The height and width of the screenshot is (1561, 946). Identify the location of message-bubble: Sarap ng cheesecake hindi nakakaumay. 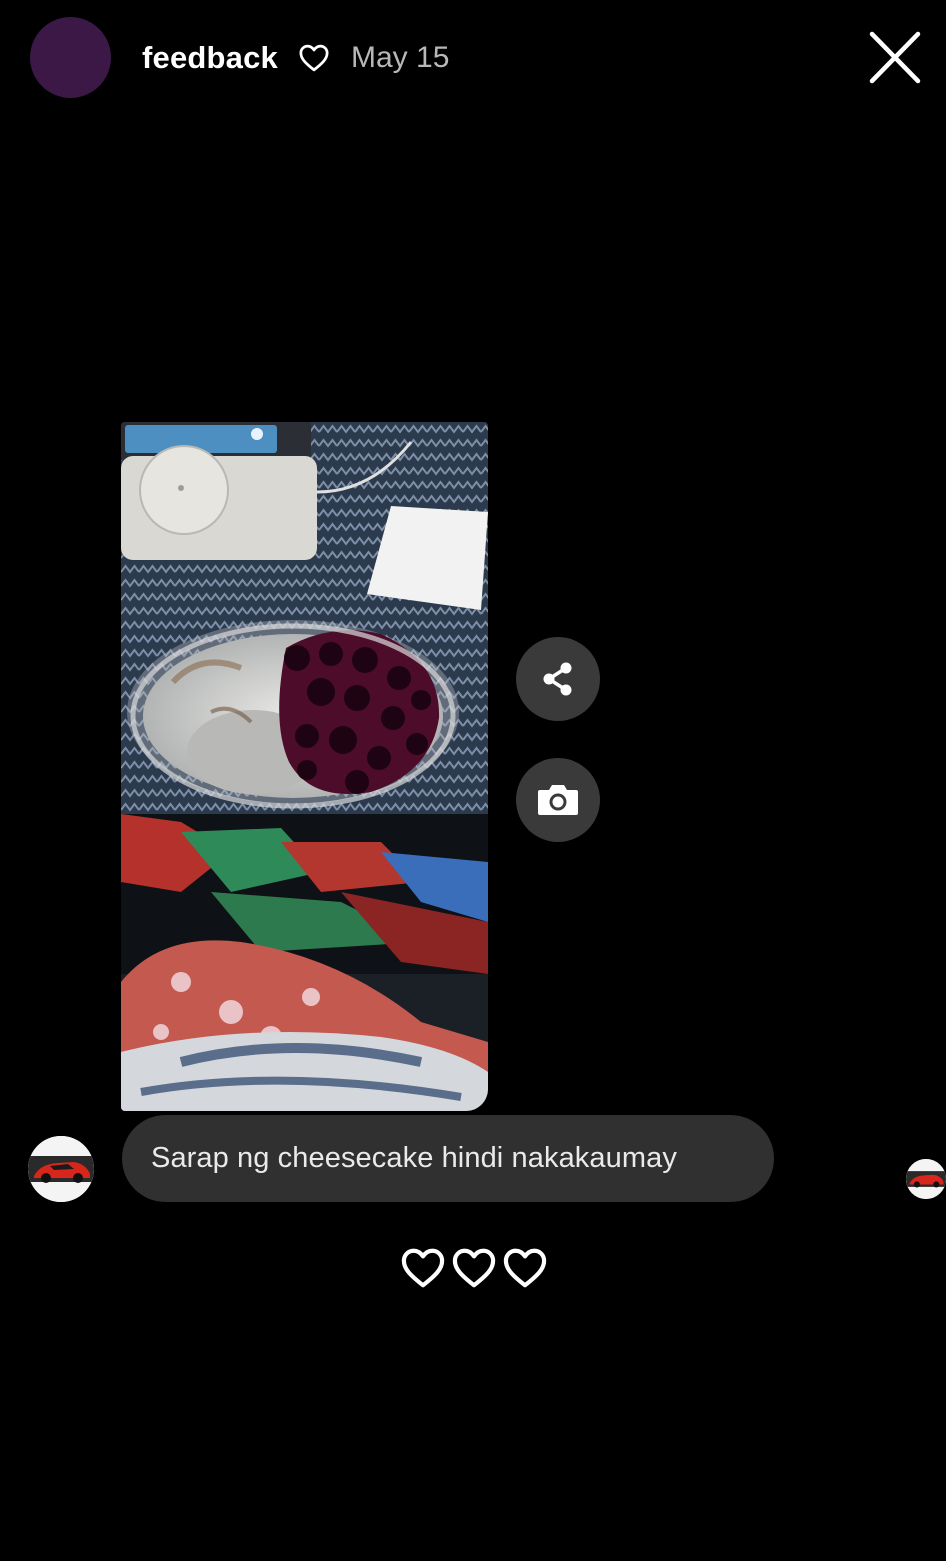
(448, 1158).